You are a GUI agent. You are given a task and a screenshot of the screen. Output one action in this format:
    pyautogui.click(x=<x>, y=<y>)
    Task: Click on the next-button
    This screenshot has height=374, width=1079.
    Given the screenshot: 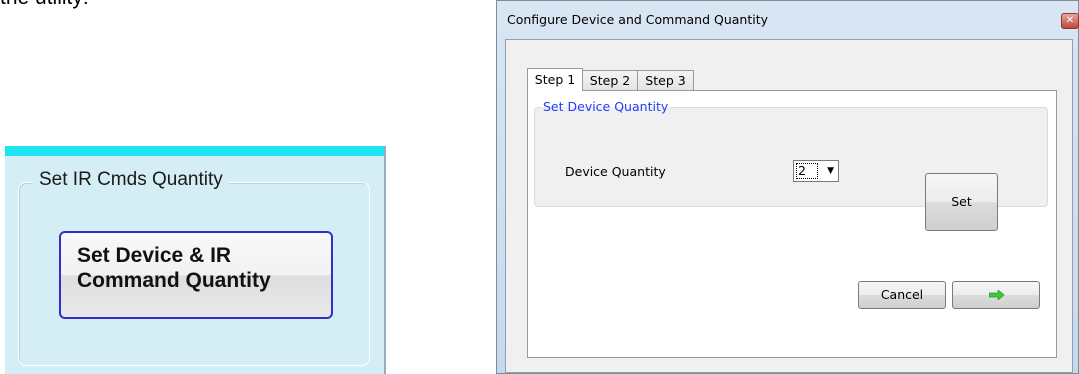 What is the action you would take?
    pyautogui.click(x=996, y=295)
    